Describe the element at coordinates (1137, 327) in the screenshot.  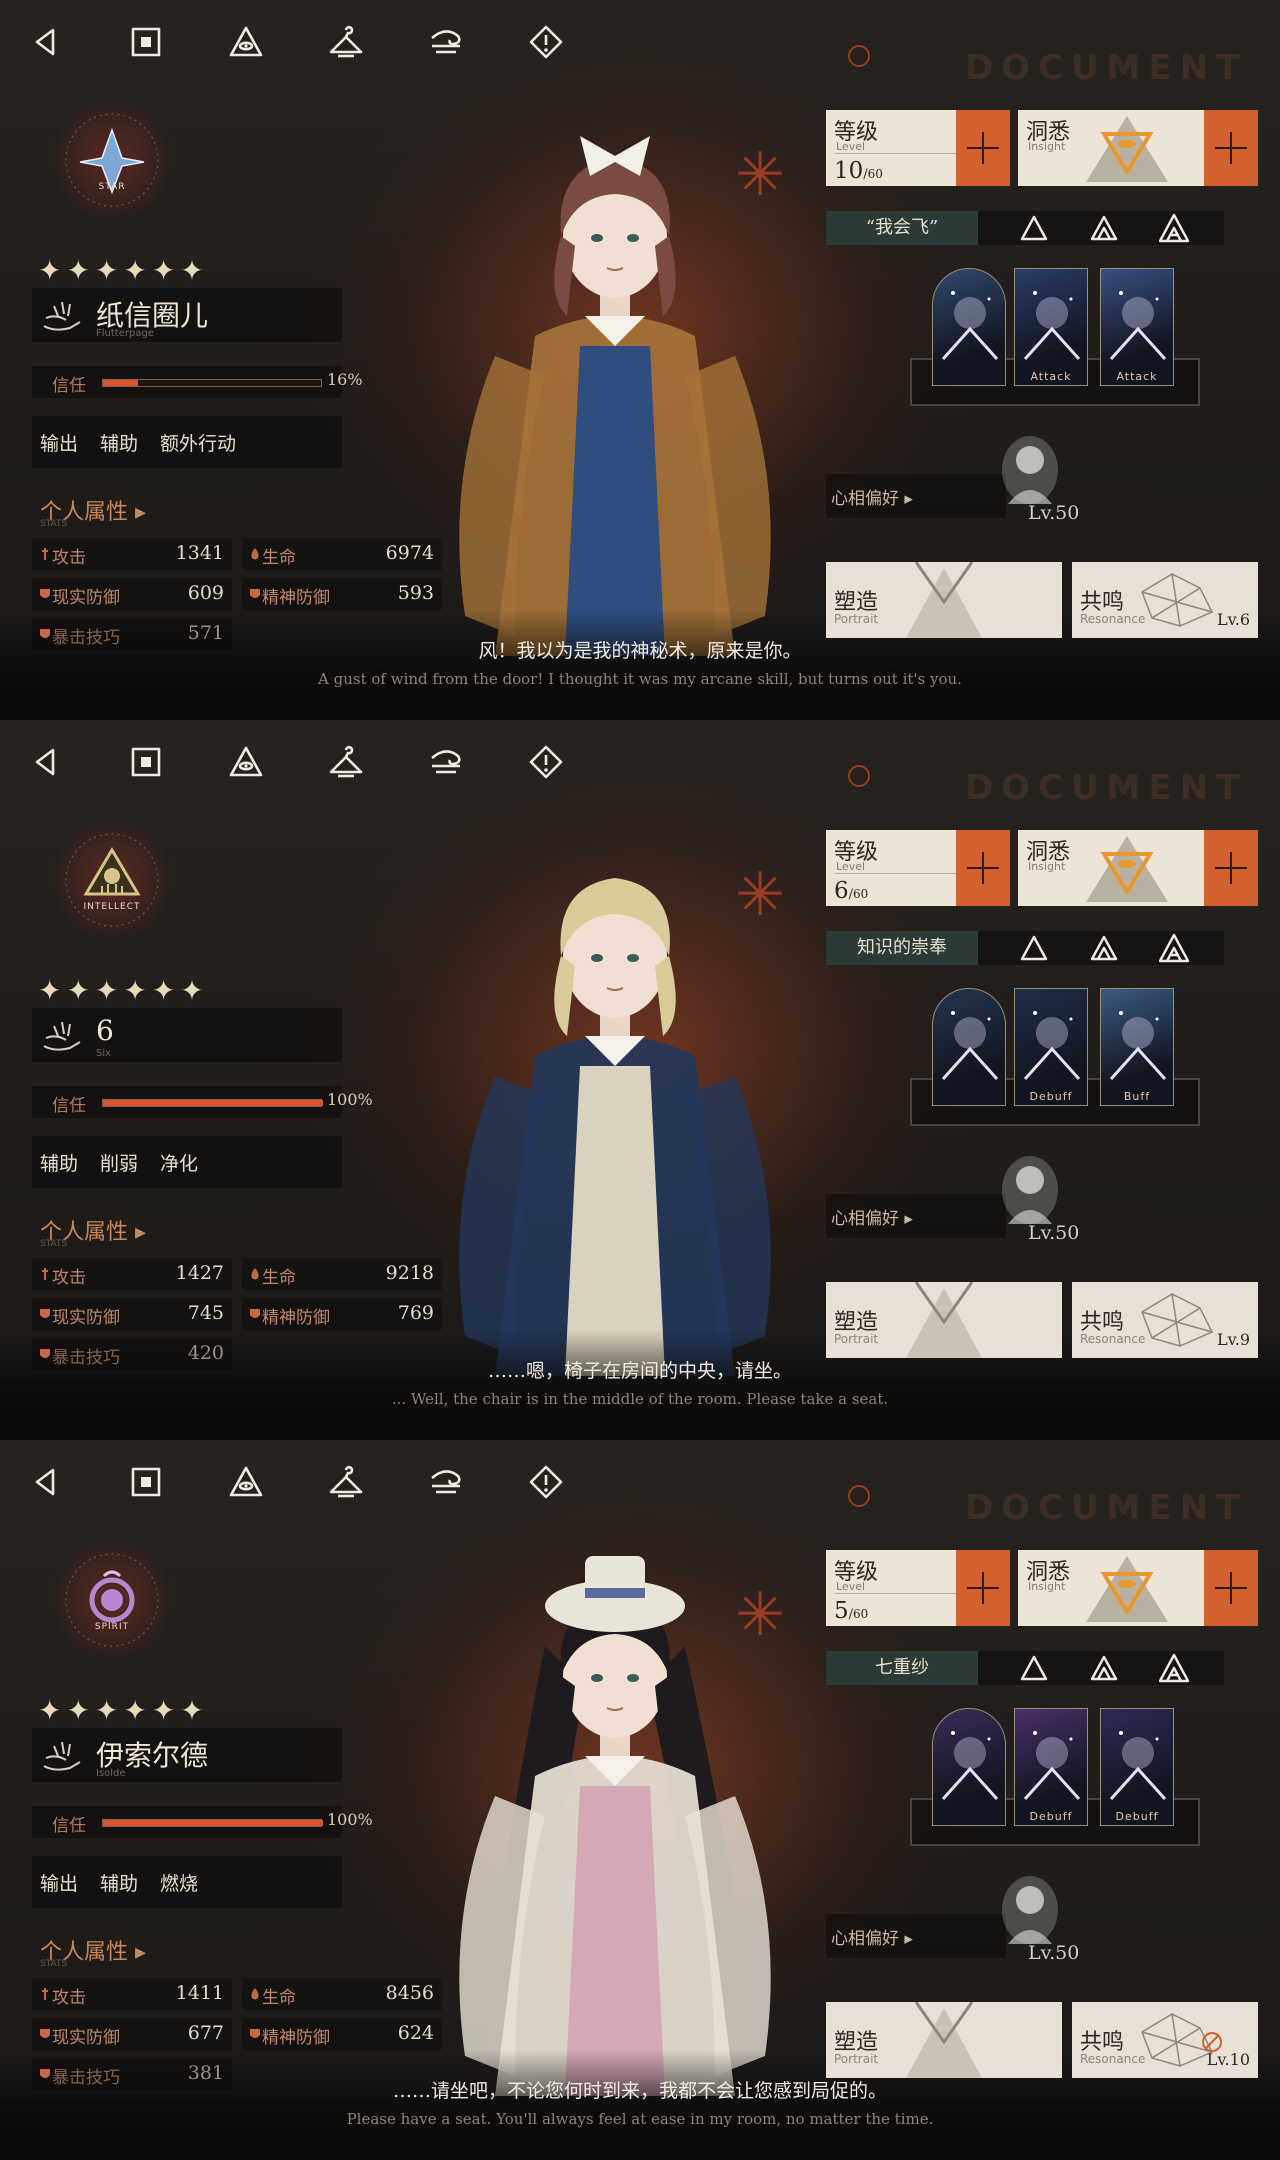
I see `psychube-card-3: Attack` at that location.